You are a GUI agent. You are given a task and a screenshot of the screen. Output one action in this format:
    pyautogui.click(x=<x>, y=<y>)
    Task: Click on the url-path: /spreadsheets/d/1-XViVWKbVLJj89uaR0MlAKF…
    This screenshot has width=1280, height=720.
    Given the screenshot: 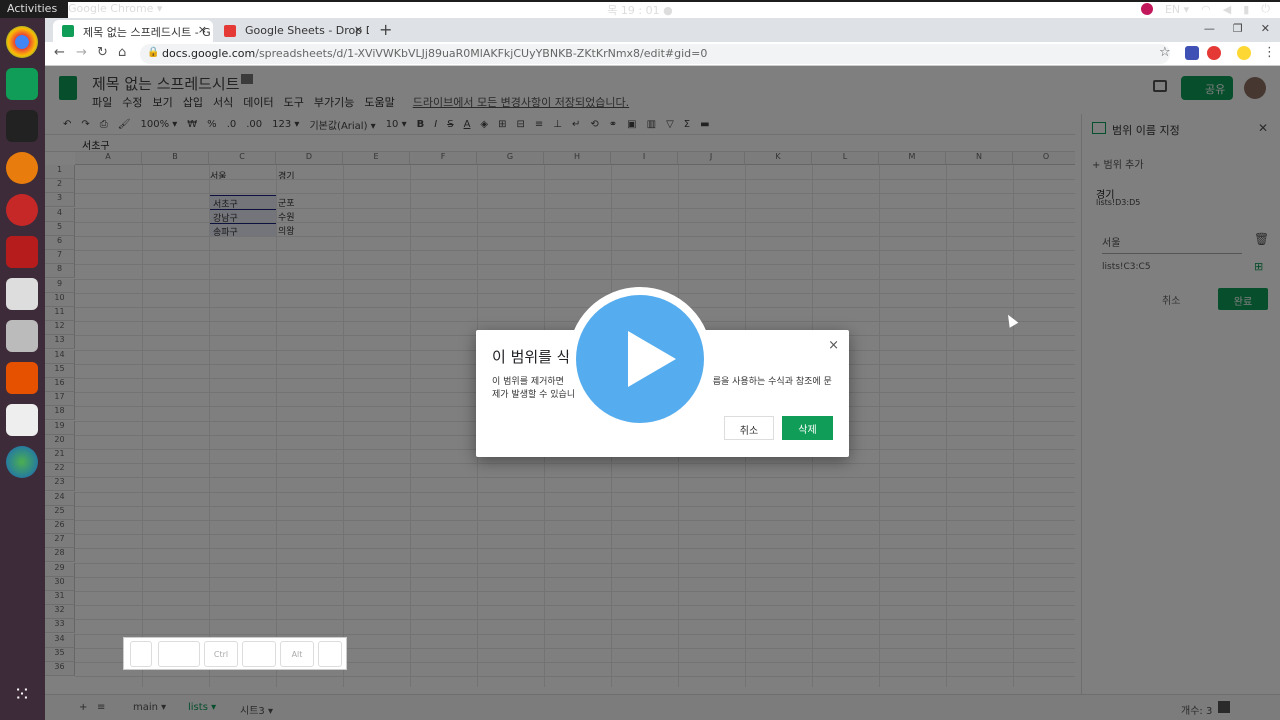 What is the action you would take?
    pyautogui.click(x=481, y=53)
    